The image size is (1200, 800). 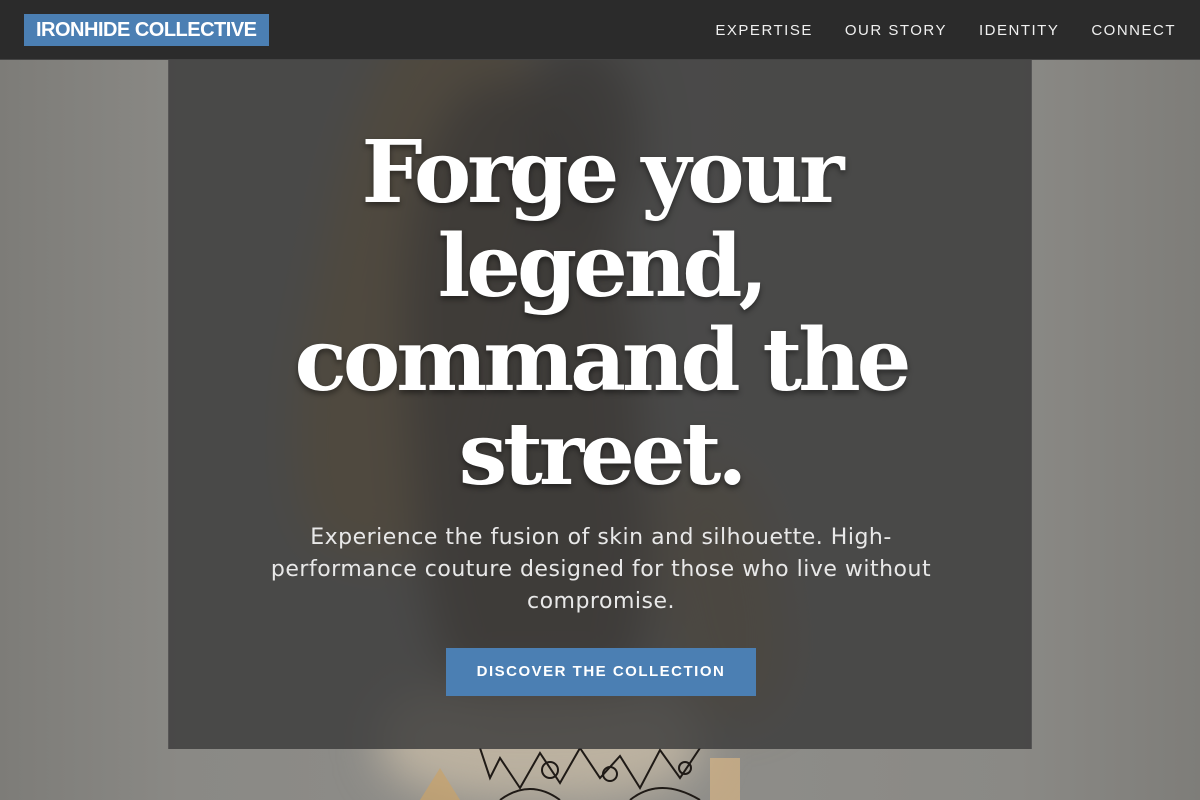 I want to click on nav-link-our-story: OUR STORY, so click(x=896, y=30).